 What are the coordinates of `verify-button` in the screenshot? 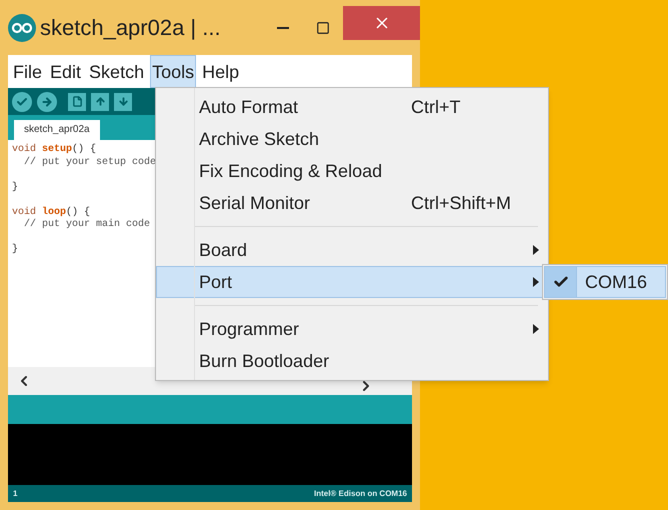 It's located at (22, 102).